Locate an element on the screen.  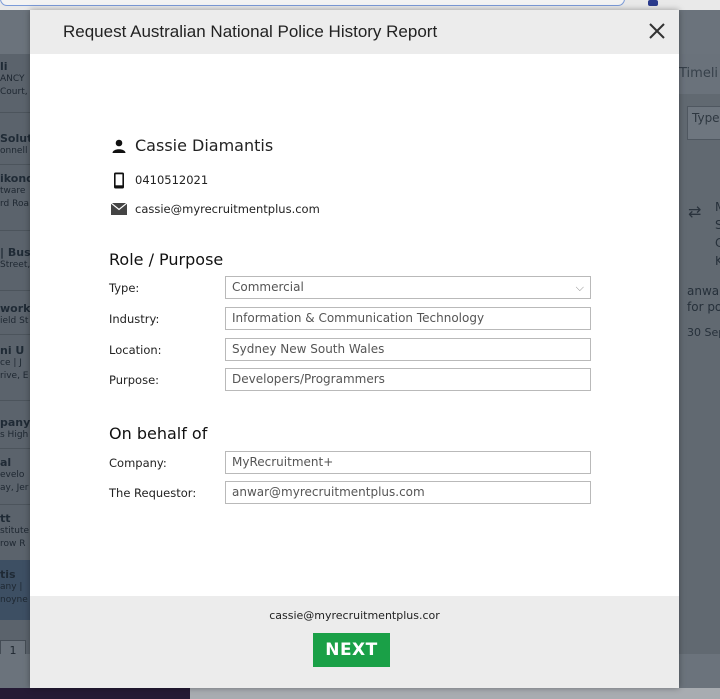
list-item: | Bus Street, is located at coordinates (15, 258).